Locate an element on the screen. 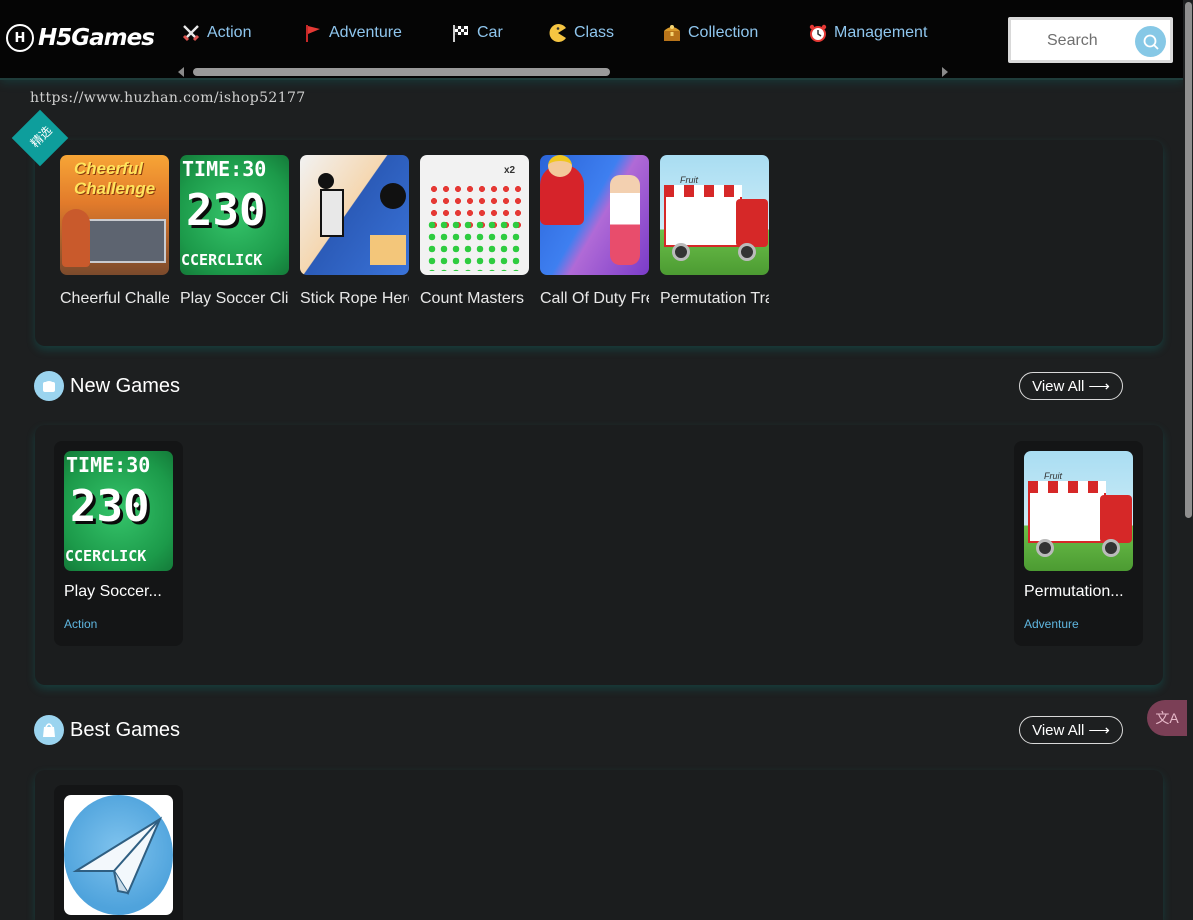  search-icon is located at coordinates (1151, 42).